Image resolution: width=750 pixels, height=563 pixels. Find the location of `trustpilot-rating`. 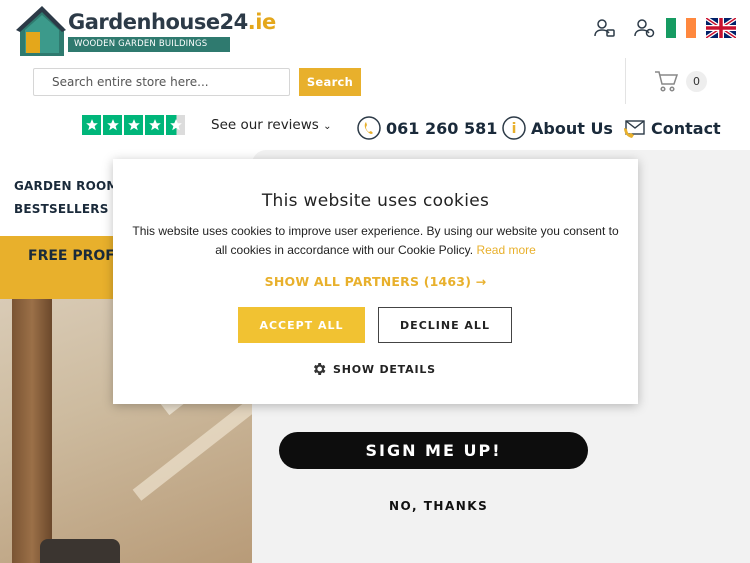

trustpilot-rating is located at coordinates (133, 125).